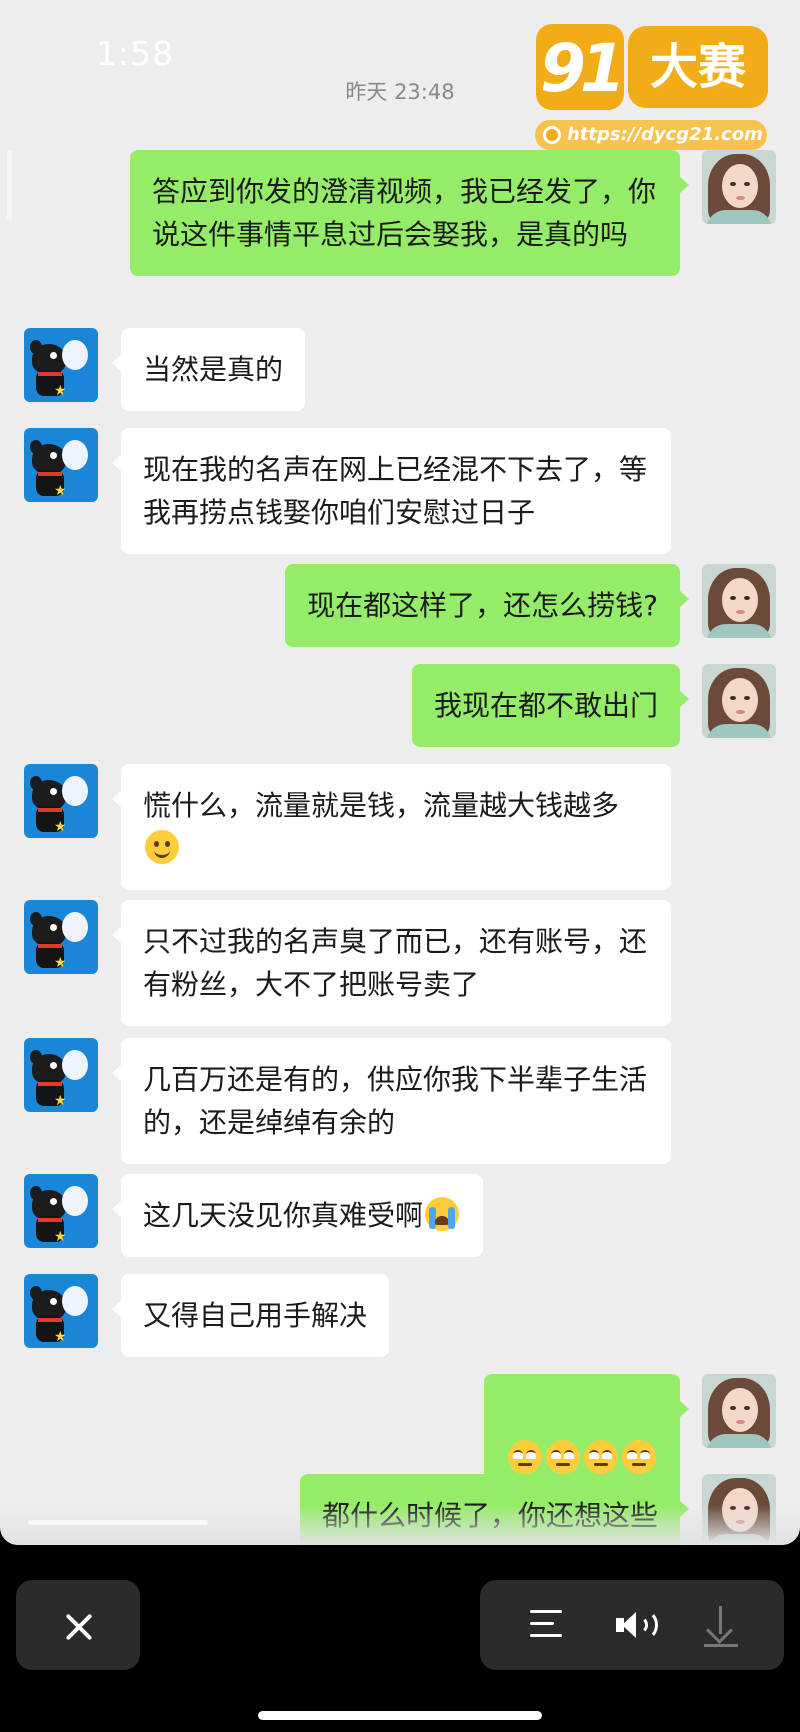 The width and height of the screenshot is (800, 1732). What do you see at coordinates (208, 369) in the screenshot?
I see `message-bubble-incoming: 当然是真的` at bounding box center [208, 369].